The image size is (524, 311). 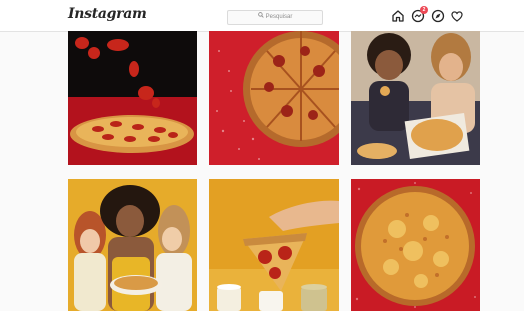 I want to click on direct-message-icon: 2, so click(x=419, y=14).